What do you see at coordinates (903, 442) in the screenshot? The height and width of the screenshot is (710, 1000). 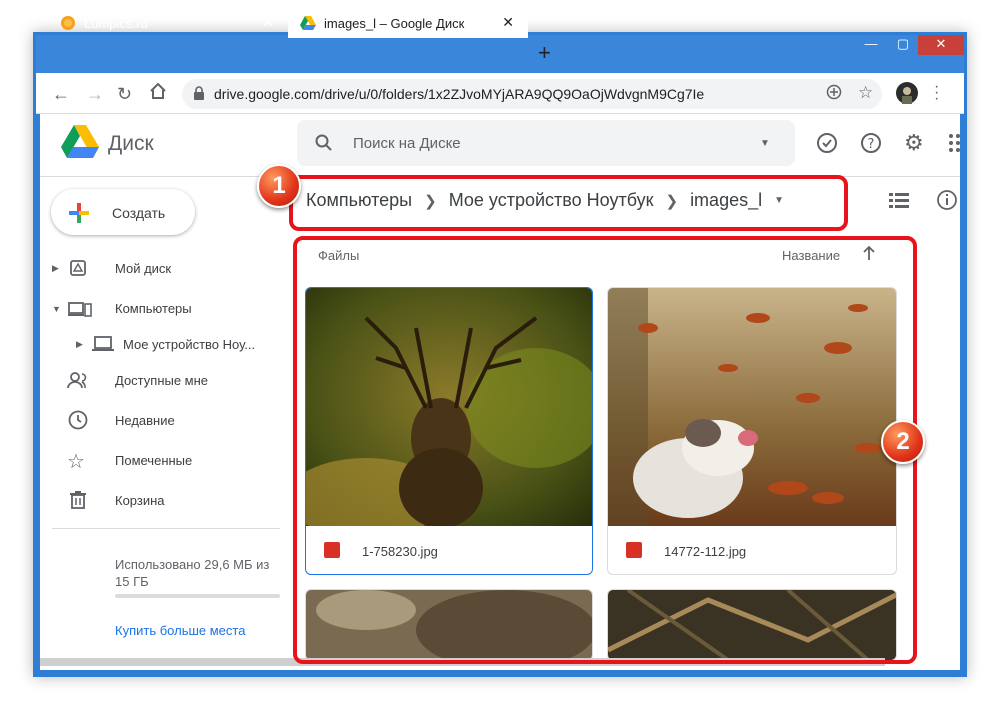 I see `annotation-badge-2: 2` at bounding box center [903, 442].